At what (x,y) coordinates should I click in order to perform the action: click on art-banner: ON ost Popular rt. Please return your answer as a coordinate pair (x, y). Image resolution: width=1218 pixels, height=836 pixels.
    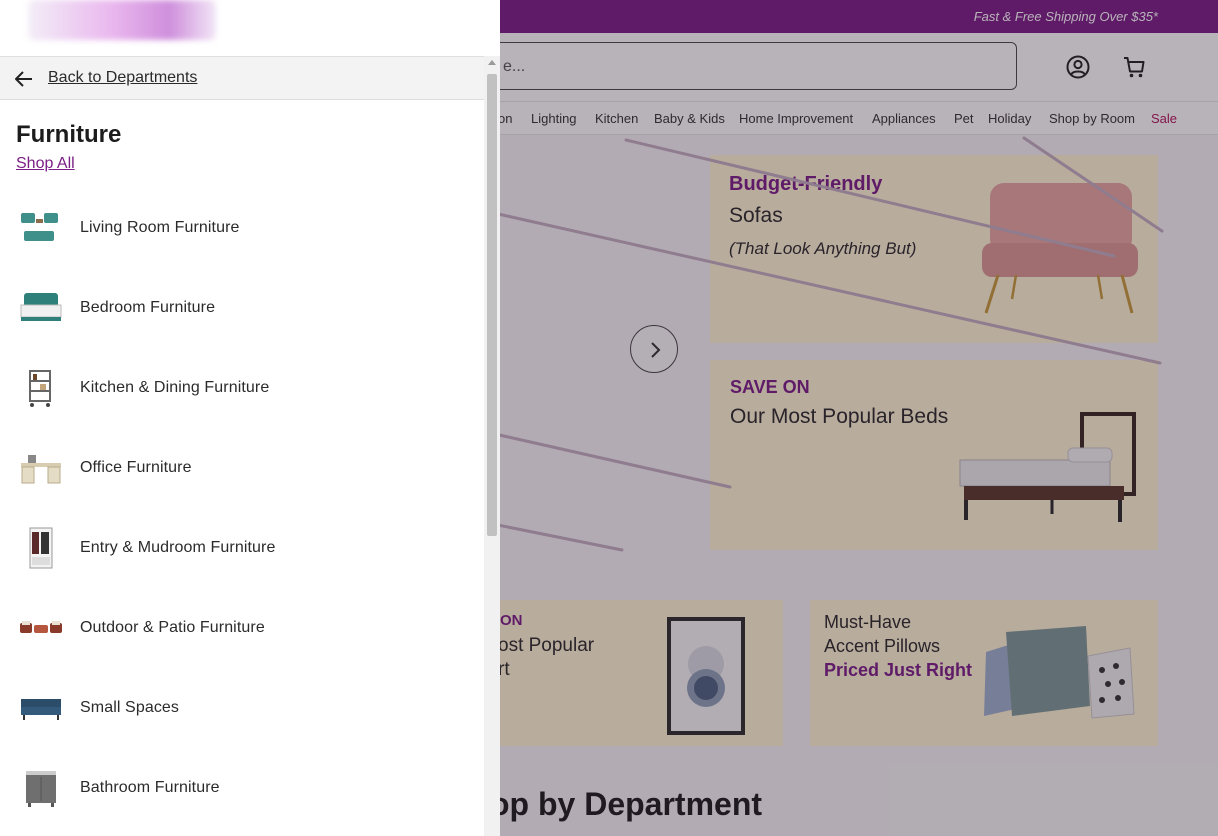
    Looking at the image, I should click on (640, 673).